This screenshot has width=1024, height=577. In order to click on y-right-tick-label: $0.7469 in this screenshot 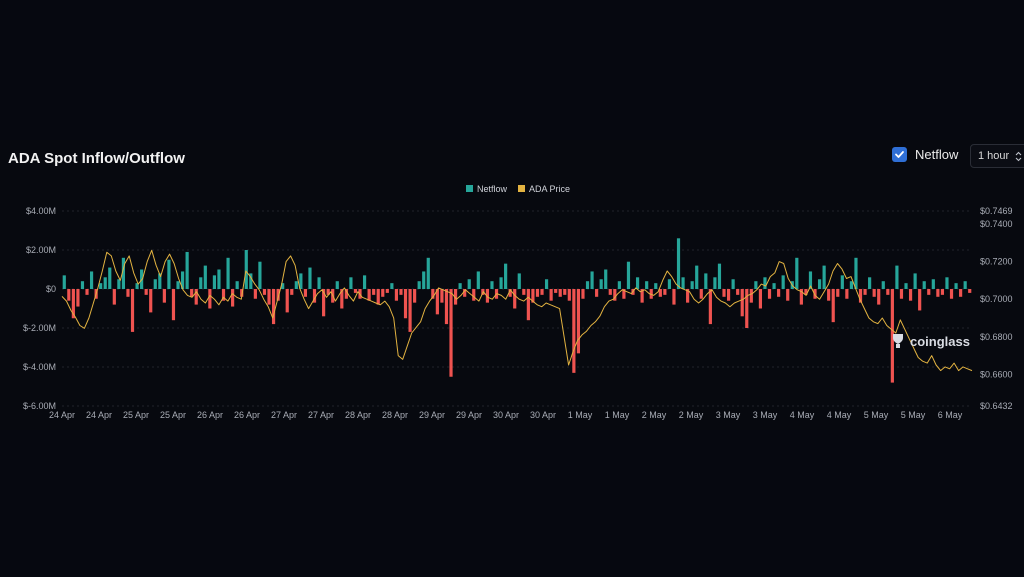, I will do `click(996, 211)`.